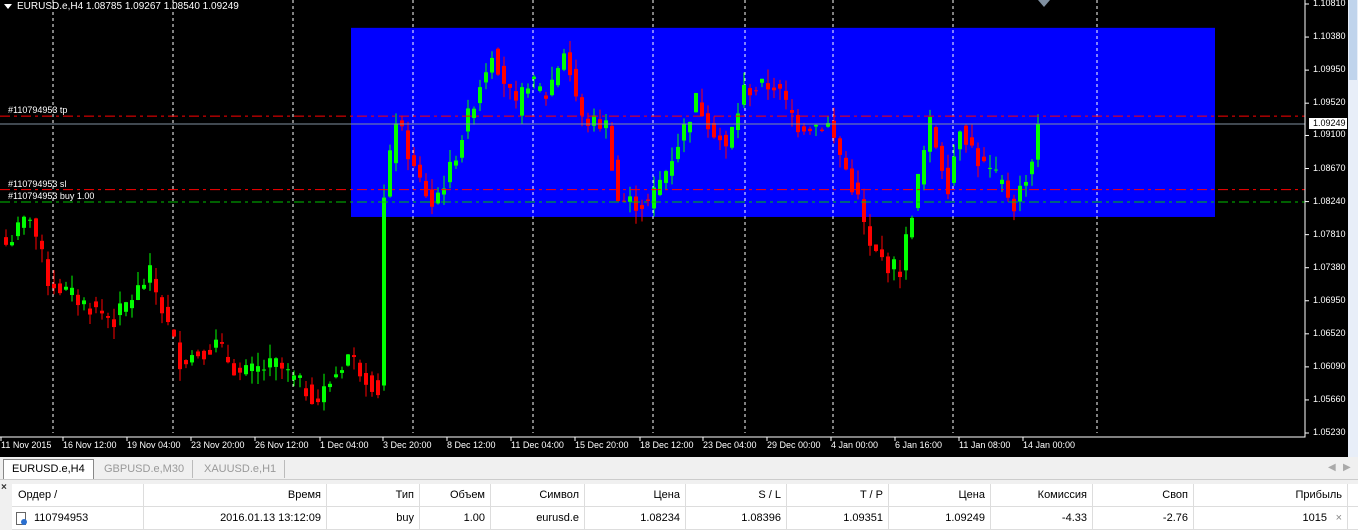  What do you see at coordinates (1143, 495) in the screenshot?
I see `column-header: Своп` at bounding box center [1143, 495].